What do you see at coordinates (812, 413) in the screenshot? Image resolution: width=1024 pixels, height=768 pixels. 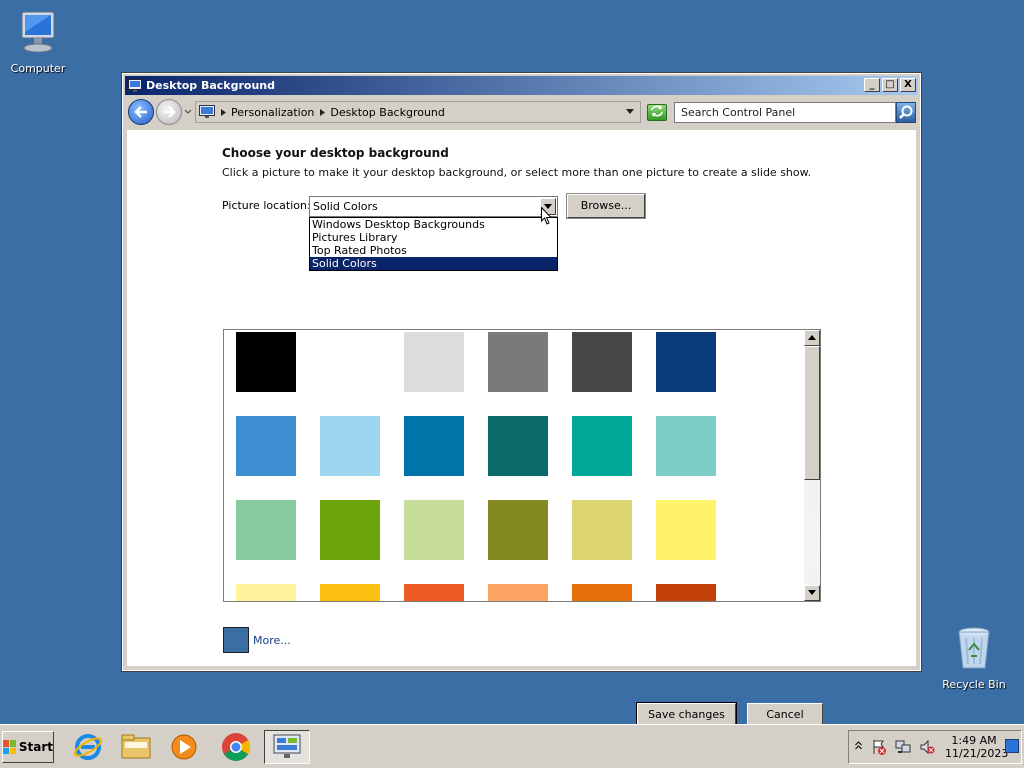 I see `scroll-thumb` at bounding box center [812, 413].